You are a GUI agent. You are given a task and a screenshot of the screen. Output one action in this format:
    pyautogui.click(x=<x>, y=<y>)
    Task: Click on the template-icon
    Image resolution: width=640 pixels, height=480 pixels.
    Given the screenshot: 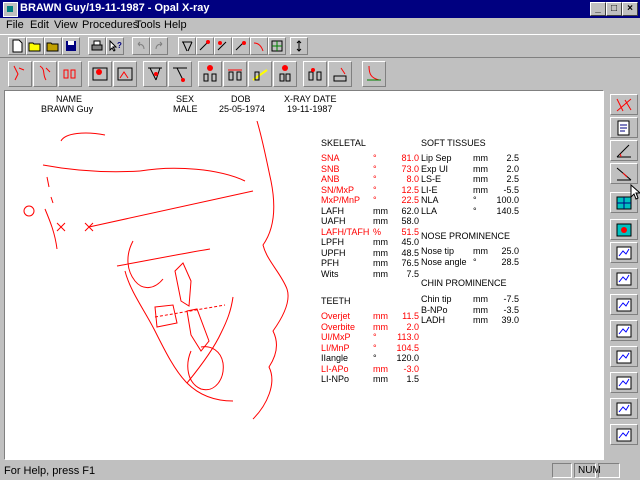 What is the action you would take?
    pyautogui.click(x=125, y=74)
    